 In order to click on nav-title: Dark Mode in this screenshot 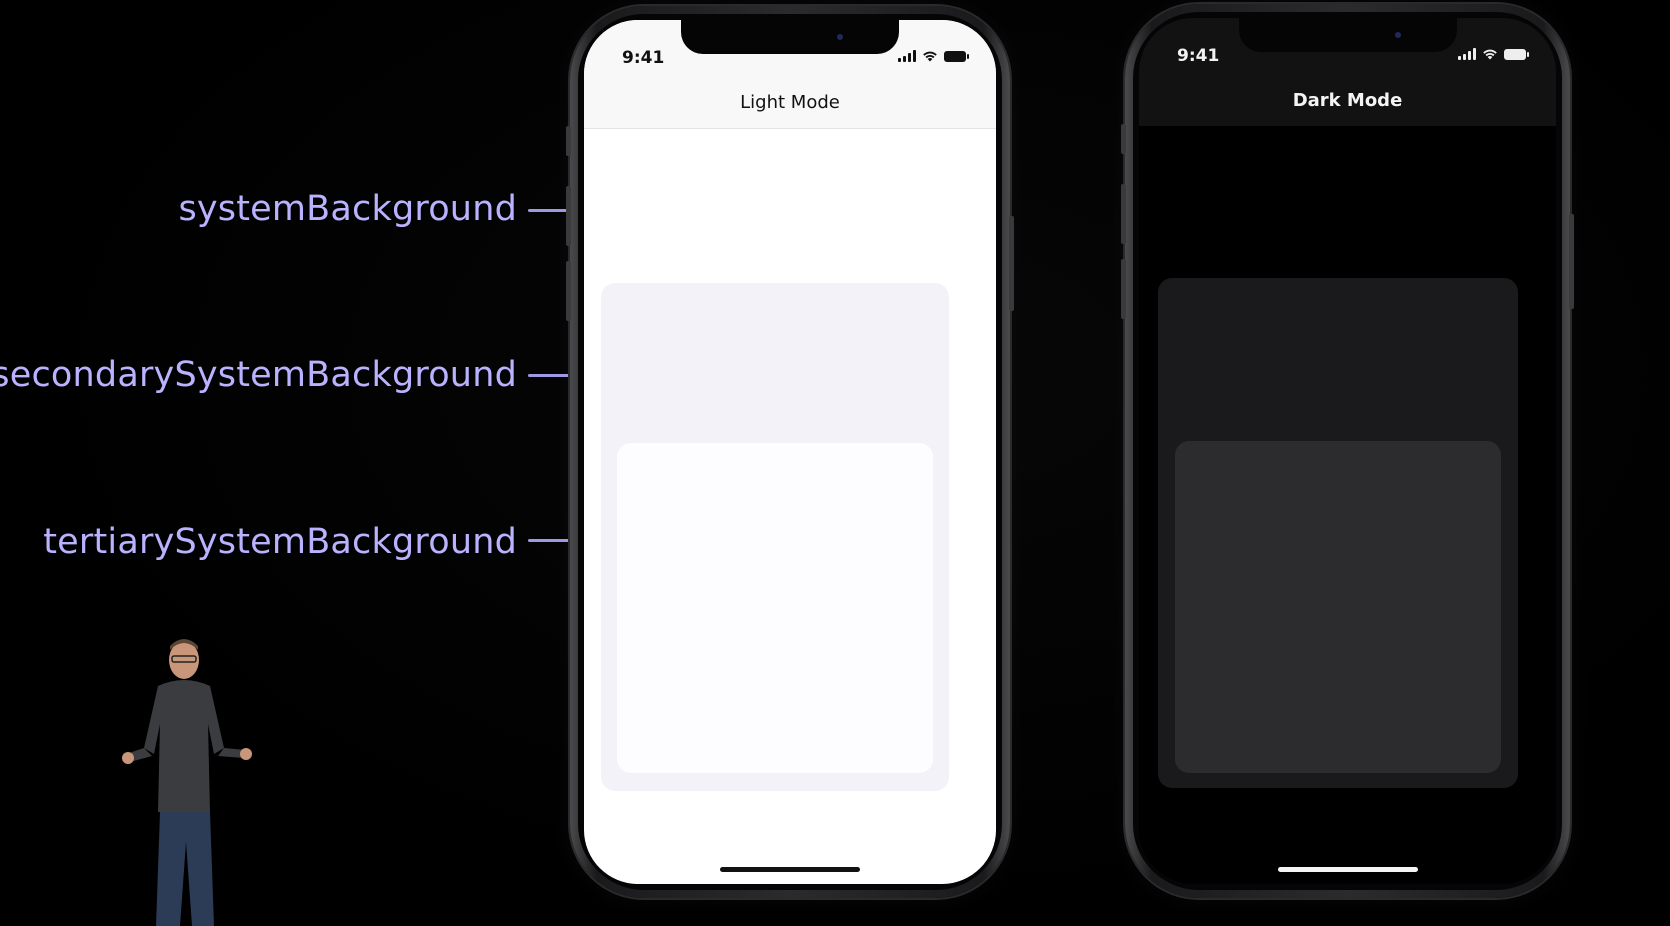, I will do `click(1347, 100)`.